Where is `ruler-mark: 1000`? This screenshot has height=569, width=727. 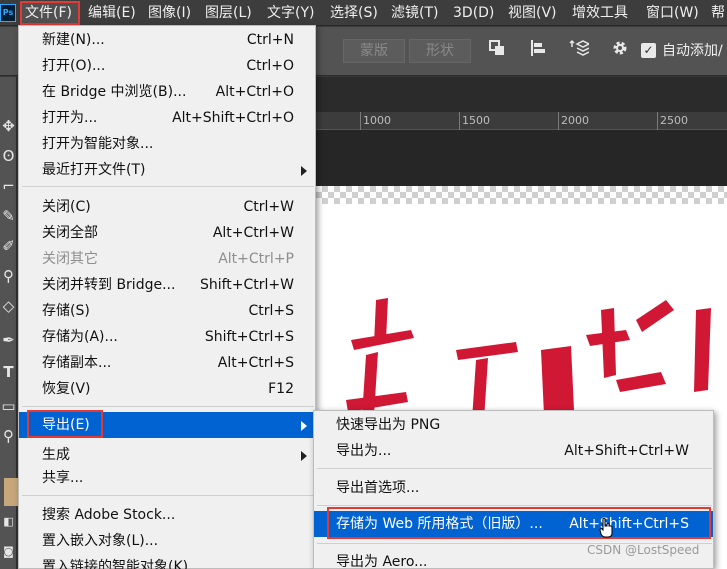 ruler-mark: 1000 is located at coordinates (377, 120).